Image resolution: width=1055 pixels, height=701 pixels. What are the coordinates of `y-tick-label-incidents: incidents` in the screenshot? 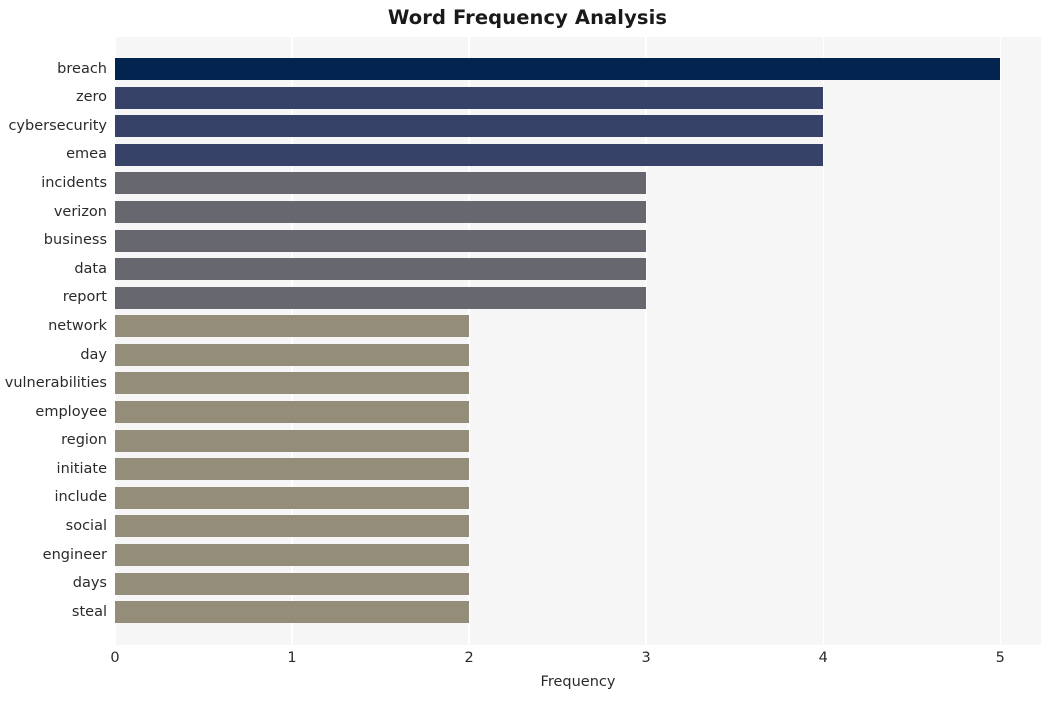 It's located at (74, 183).